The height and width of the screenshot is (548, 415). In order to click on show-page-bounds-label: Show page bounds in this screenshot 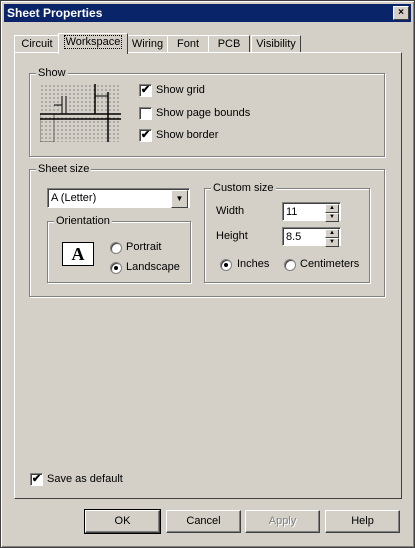, I will do `click(203, 113)`.